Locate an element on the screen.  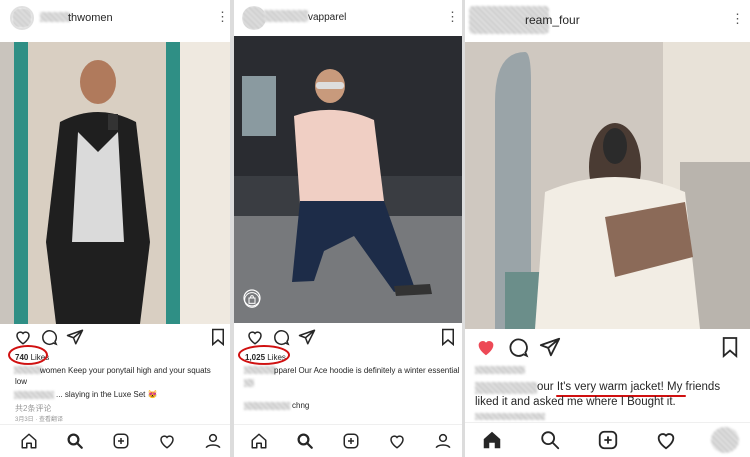
caption-line-2: low is located at coordinates (21, 381).